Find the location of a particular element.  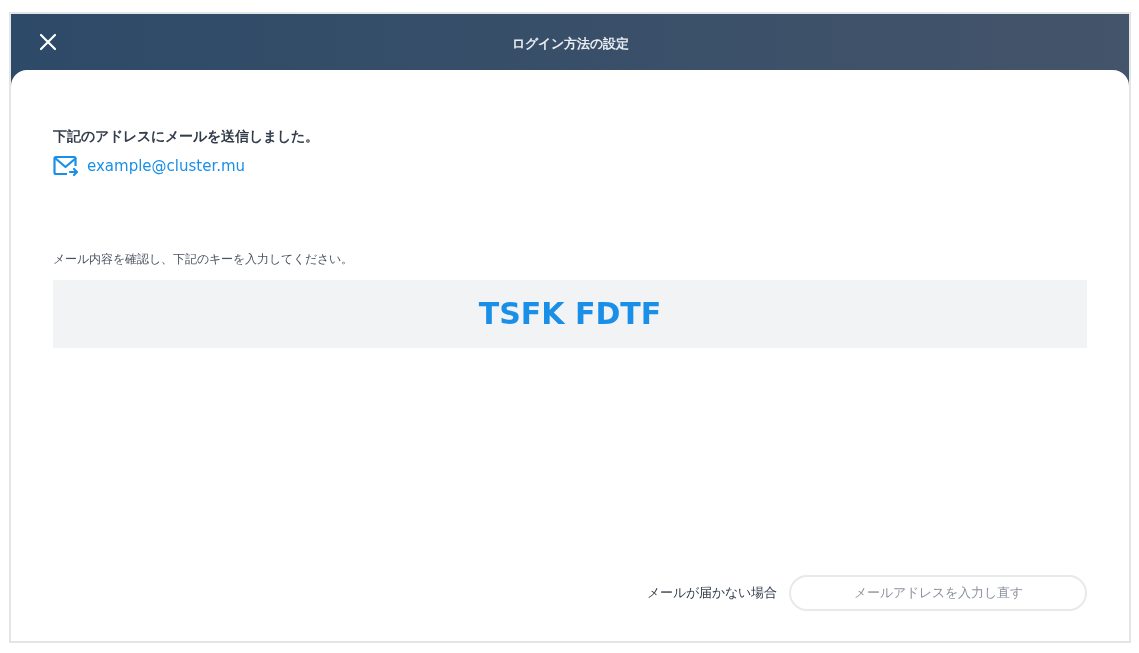

mail-icon is located at coordinates (66, 166).